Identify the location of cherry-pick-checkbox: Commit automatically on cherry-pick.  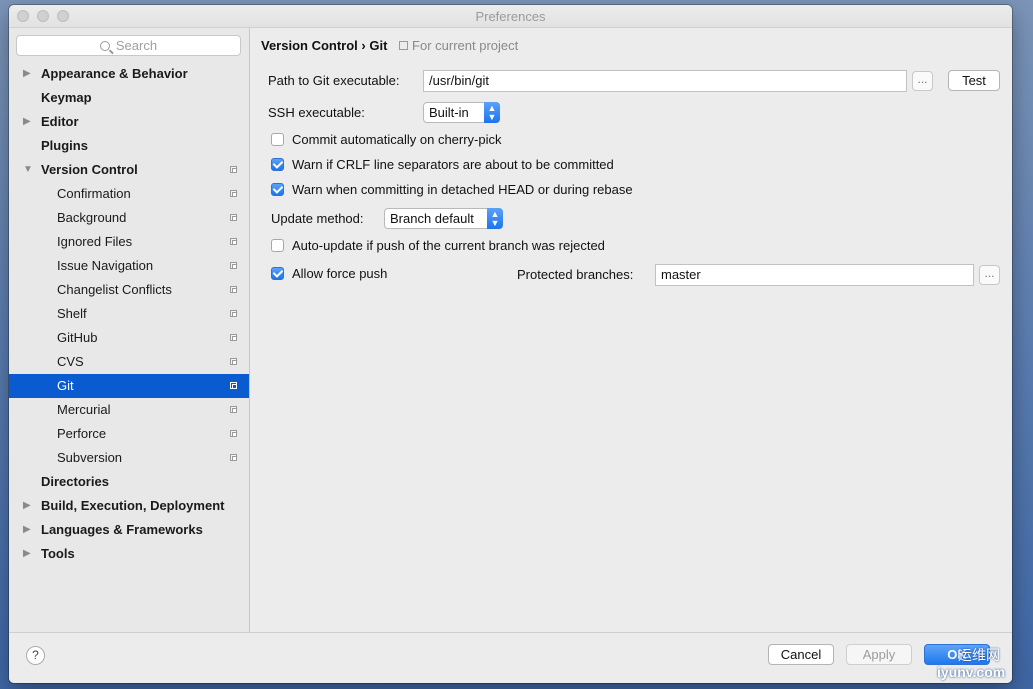
(386, 139).